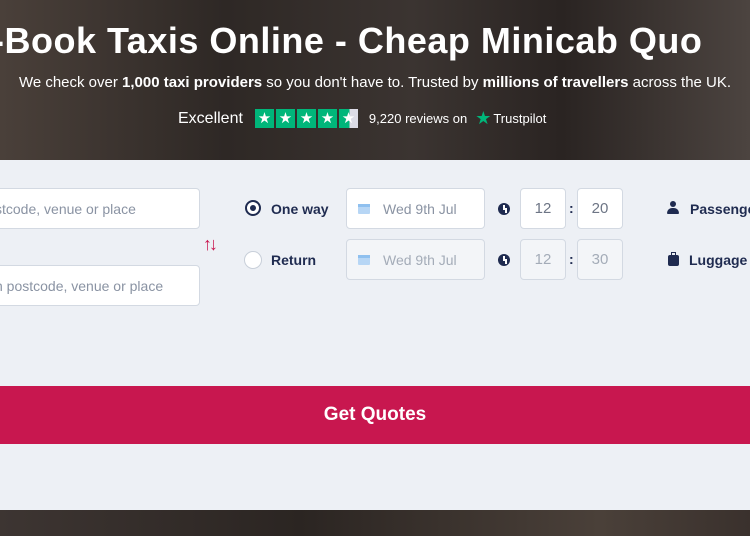 This screenshot has width=750, height=536. Describe the element at coordinates (555, 82) in the screenshot. I see `subtitle-highlight-travellers: millions of travellers` at that location.